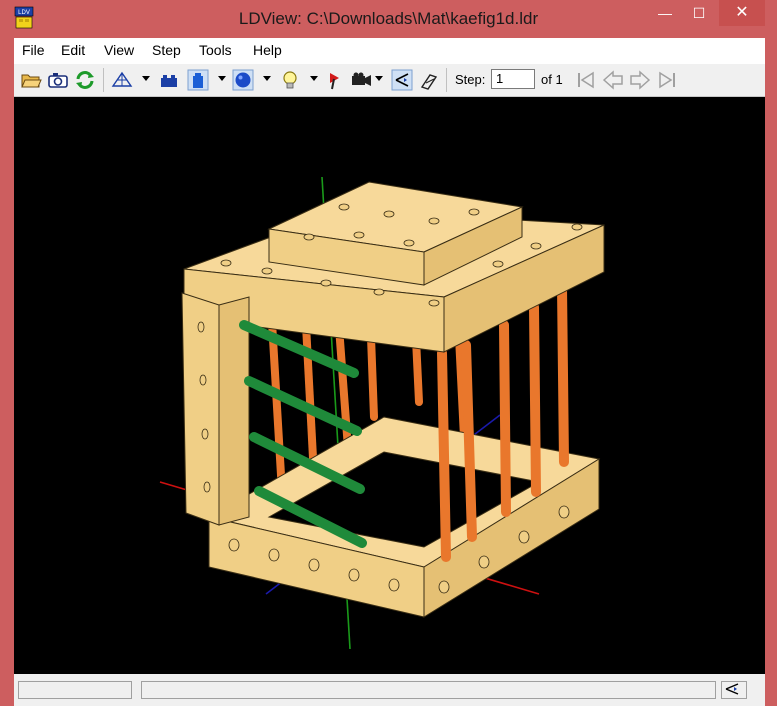 The width and height of the screenshot is (777, 720). Describe the element at coordinates (215, 409) in the screenshot. I see `left-wall` at that location.